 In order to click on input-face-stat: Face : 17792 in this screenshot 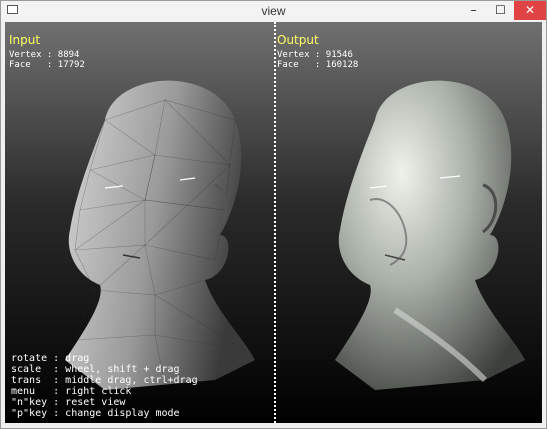, I will do `click(47, 65)`.